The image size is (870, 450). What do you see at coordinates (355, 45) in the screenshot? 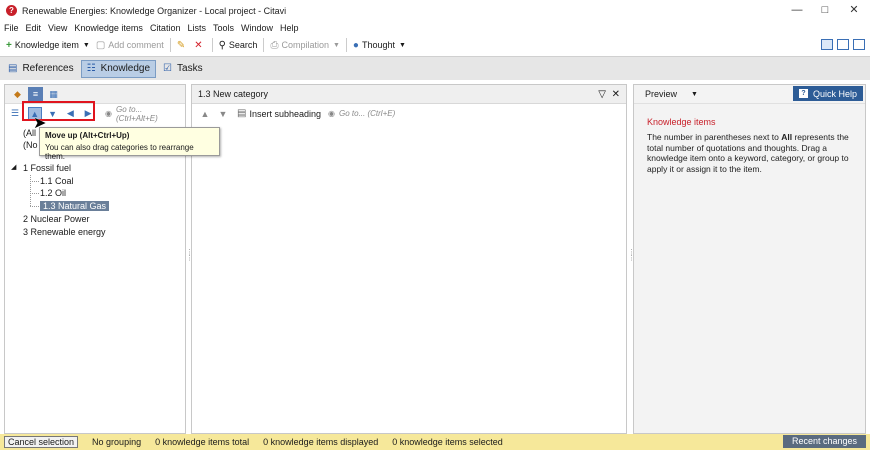
I see `lightbulb-icon: ●` at bounding box center [355, 45].